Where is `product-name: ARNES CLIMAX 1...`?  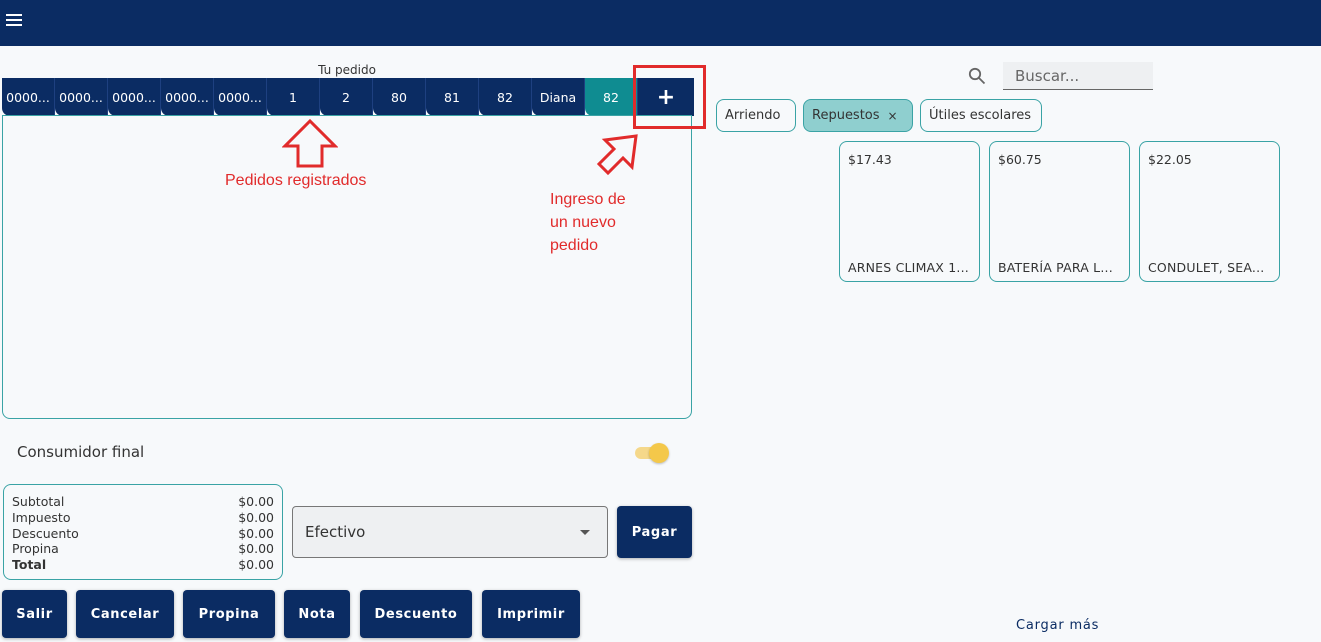 product-name: ARNES CLIMAX 1... is located at coordinates (908, 267).